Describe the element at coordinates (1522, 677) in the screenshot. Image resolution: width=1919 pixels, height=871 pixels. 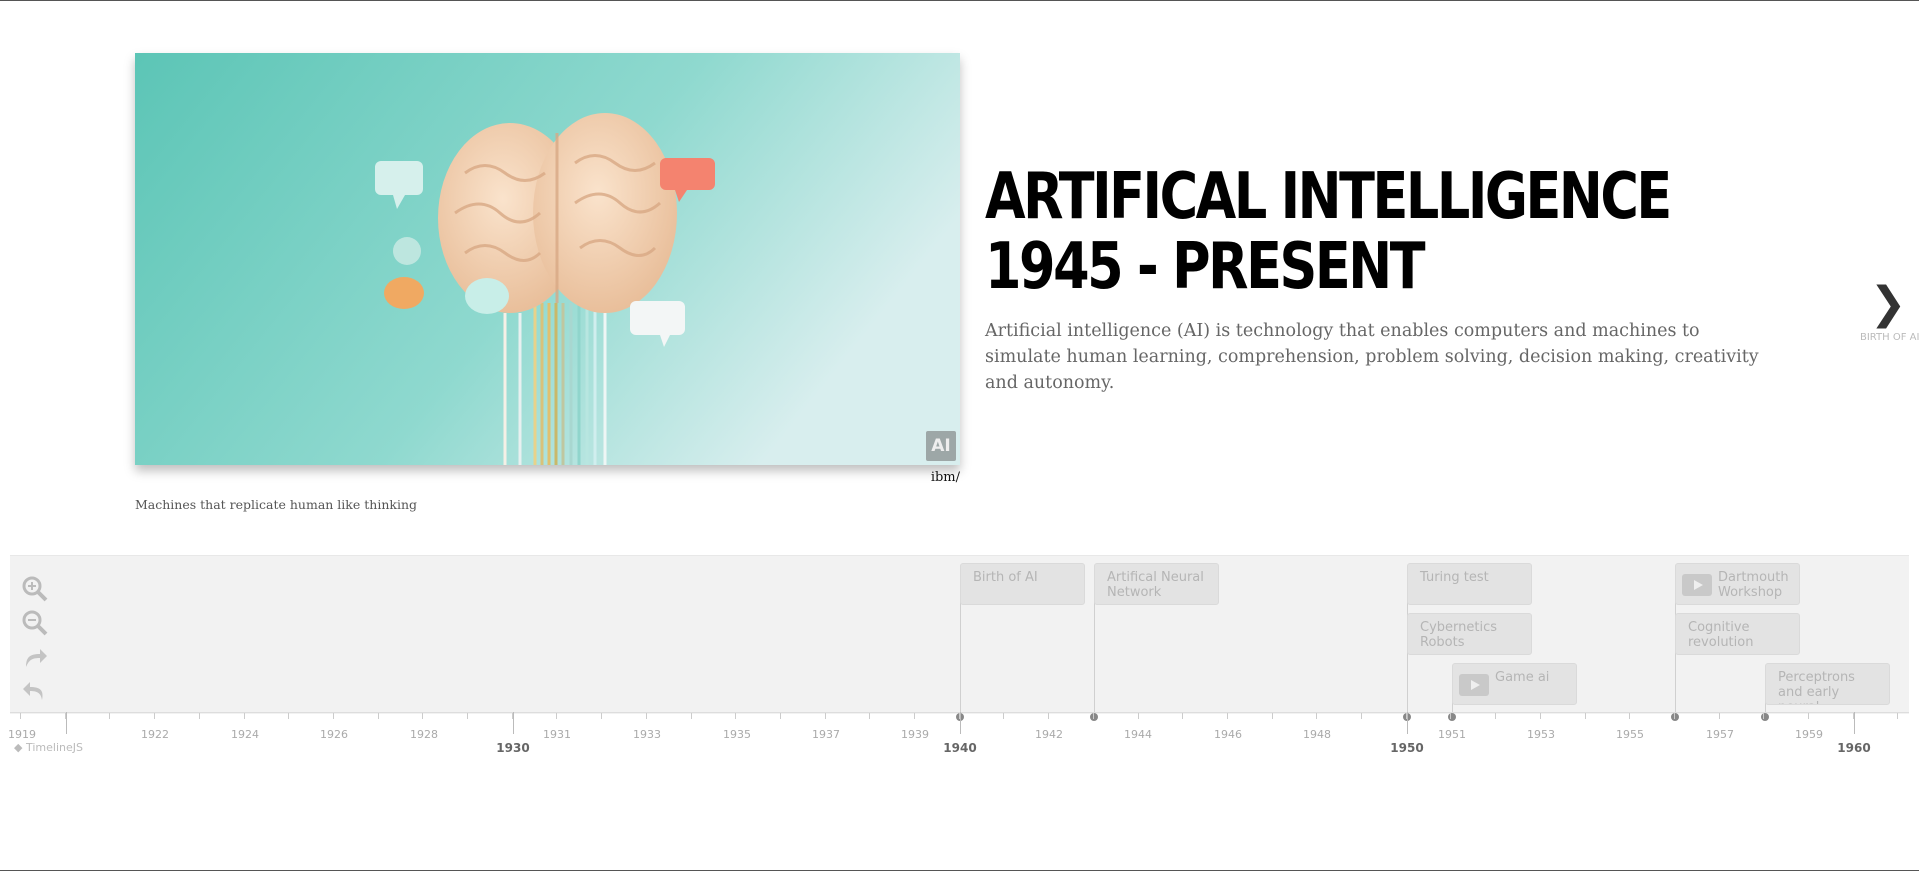
I see `marker-title: Game ai` at that location.